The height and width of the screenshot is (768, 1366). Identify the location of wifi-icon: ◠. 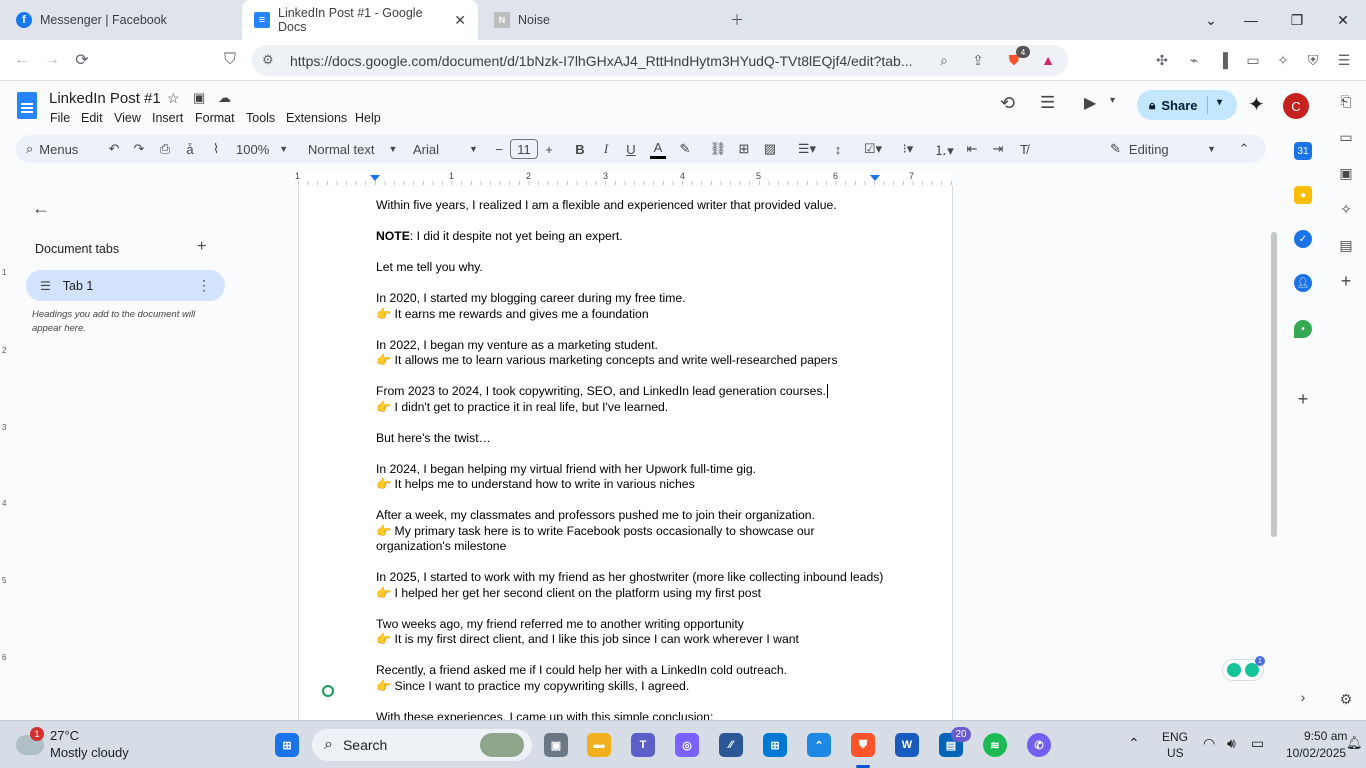
(1209, 743).